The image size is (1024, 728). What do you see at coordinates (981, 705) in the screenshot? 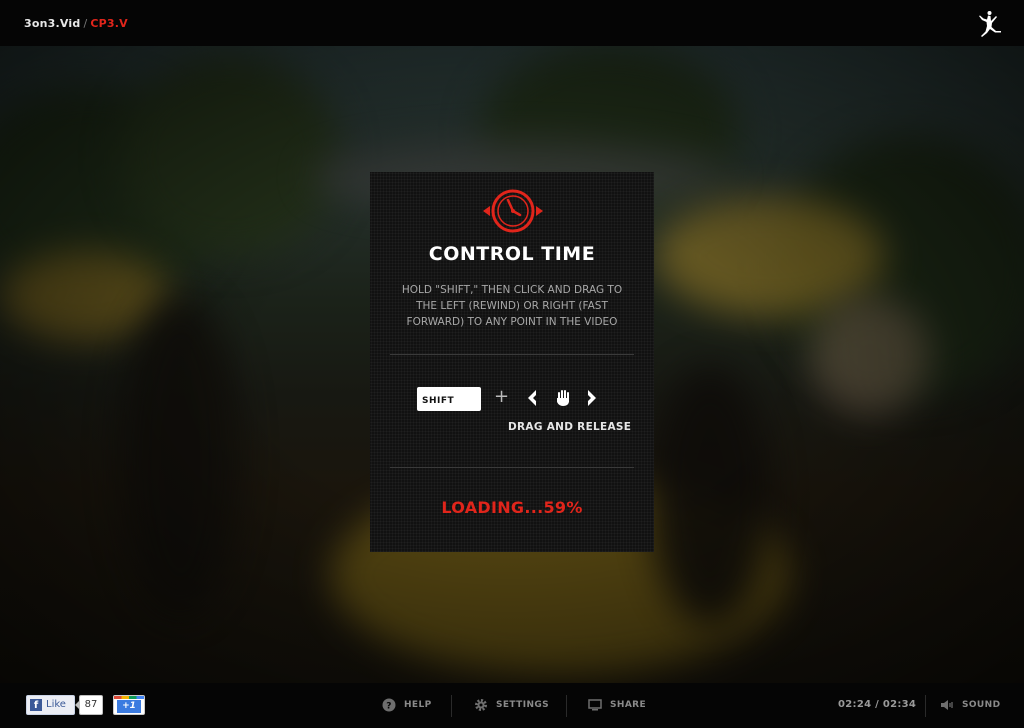
I see `sound-label: SOUND` at bounding box center [981, 705].